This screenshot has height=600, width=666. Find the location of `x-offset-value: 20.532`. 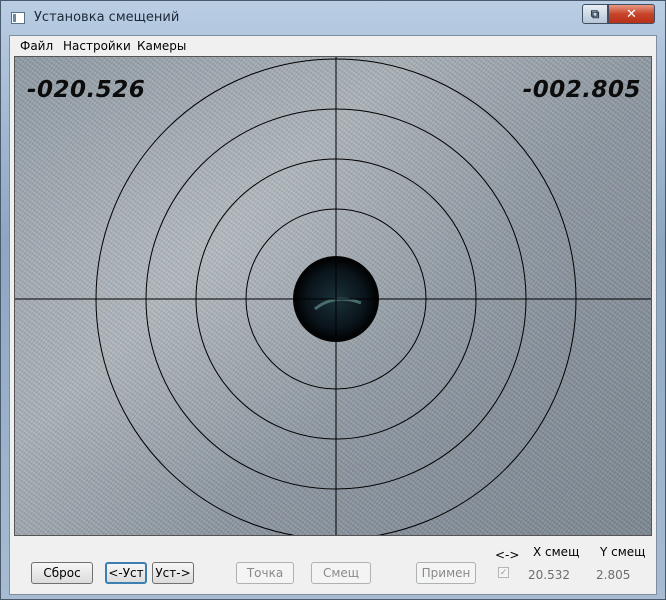

x-offset-value: 20.532 is located at coordinates (549, 575).